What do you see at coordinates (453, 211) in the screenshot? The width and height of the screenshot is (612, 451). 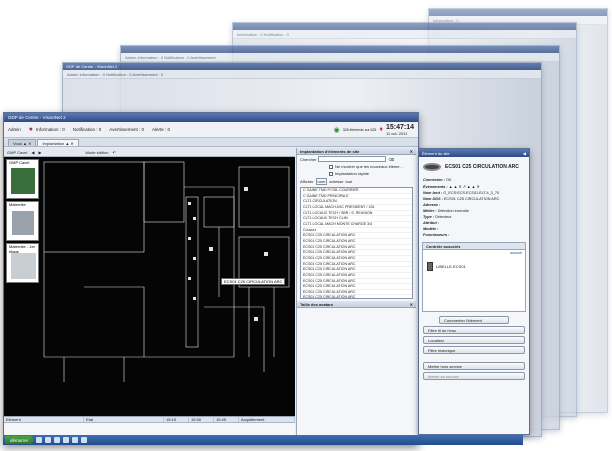 I see `property-value: Détection incendie` at bounding box center [453, 211].